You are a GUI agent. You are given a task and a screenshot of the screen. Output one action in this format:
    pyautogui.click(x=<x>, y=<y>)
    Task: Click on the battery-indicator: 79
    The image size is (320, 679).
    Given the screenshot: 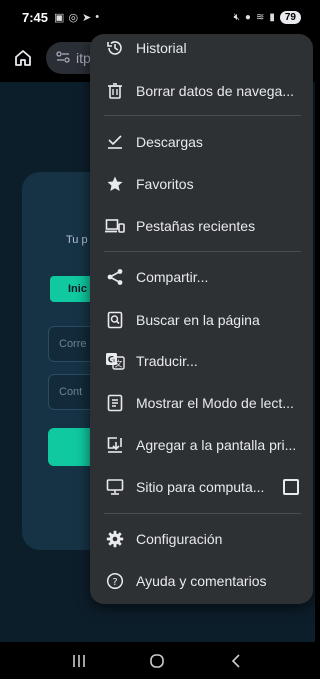 What is the action you would take?
    pyautogui.click(x=290, y=17)
    